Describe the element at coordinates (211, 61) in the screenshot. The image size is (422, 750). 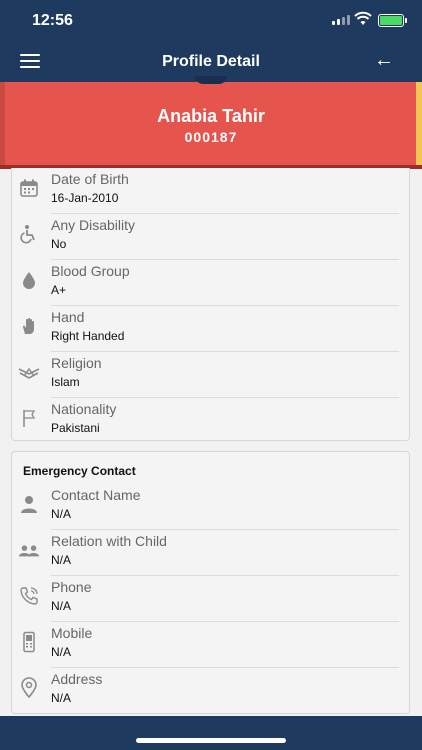
I see `page-title: Profile Detail` at that location.